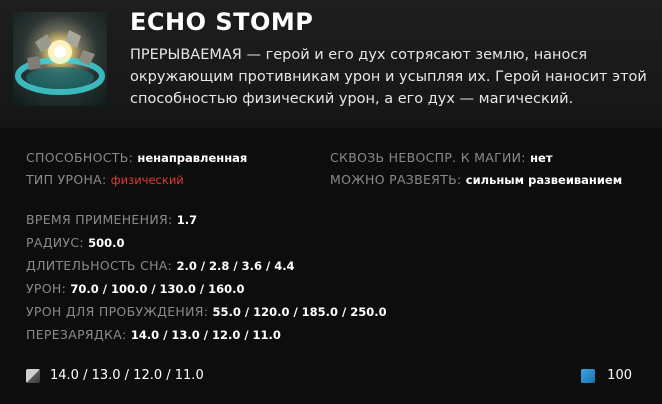 This screenshot has width=662, height=404. I want to click on stat-row: ПЕРЕЗАРЯДКА: 14.0 / 13.0 / 12.0 / 11.0, so click(153, 334).